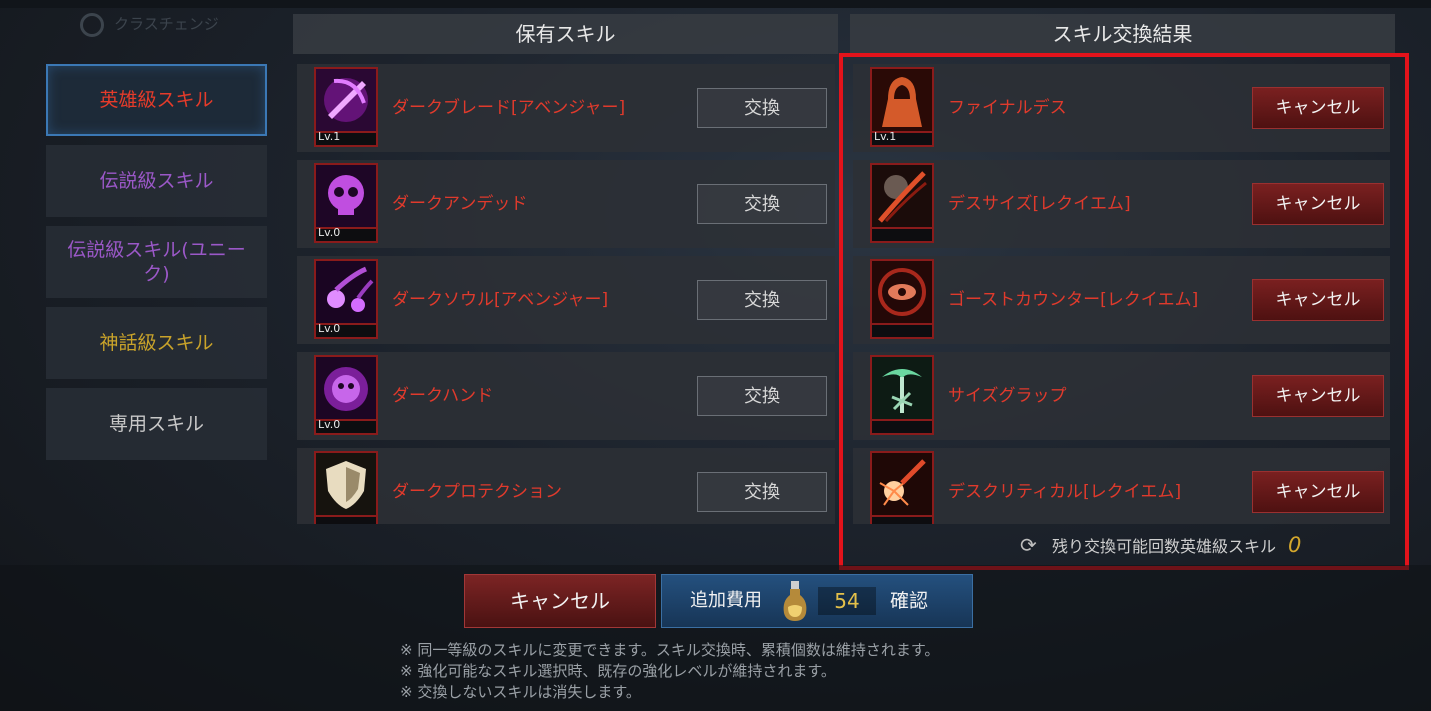  I want to click on owned-skill-row: Lv.0 ダークソウル[アベンジャー] 交換, so click(566, 300).